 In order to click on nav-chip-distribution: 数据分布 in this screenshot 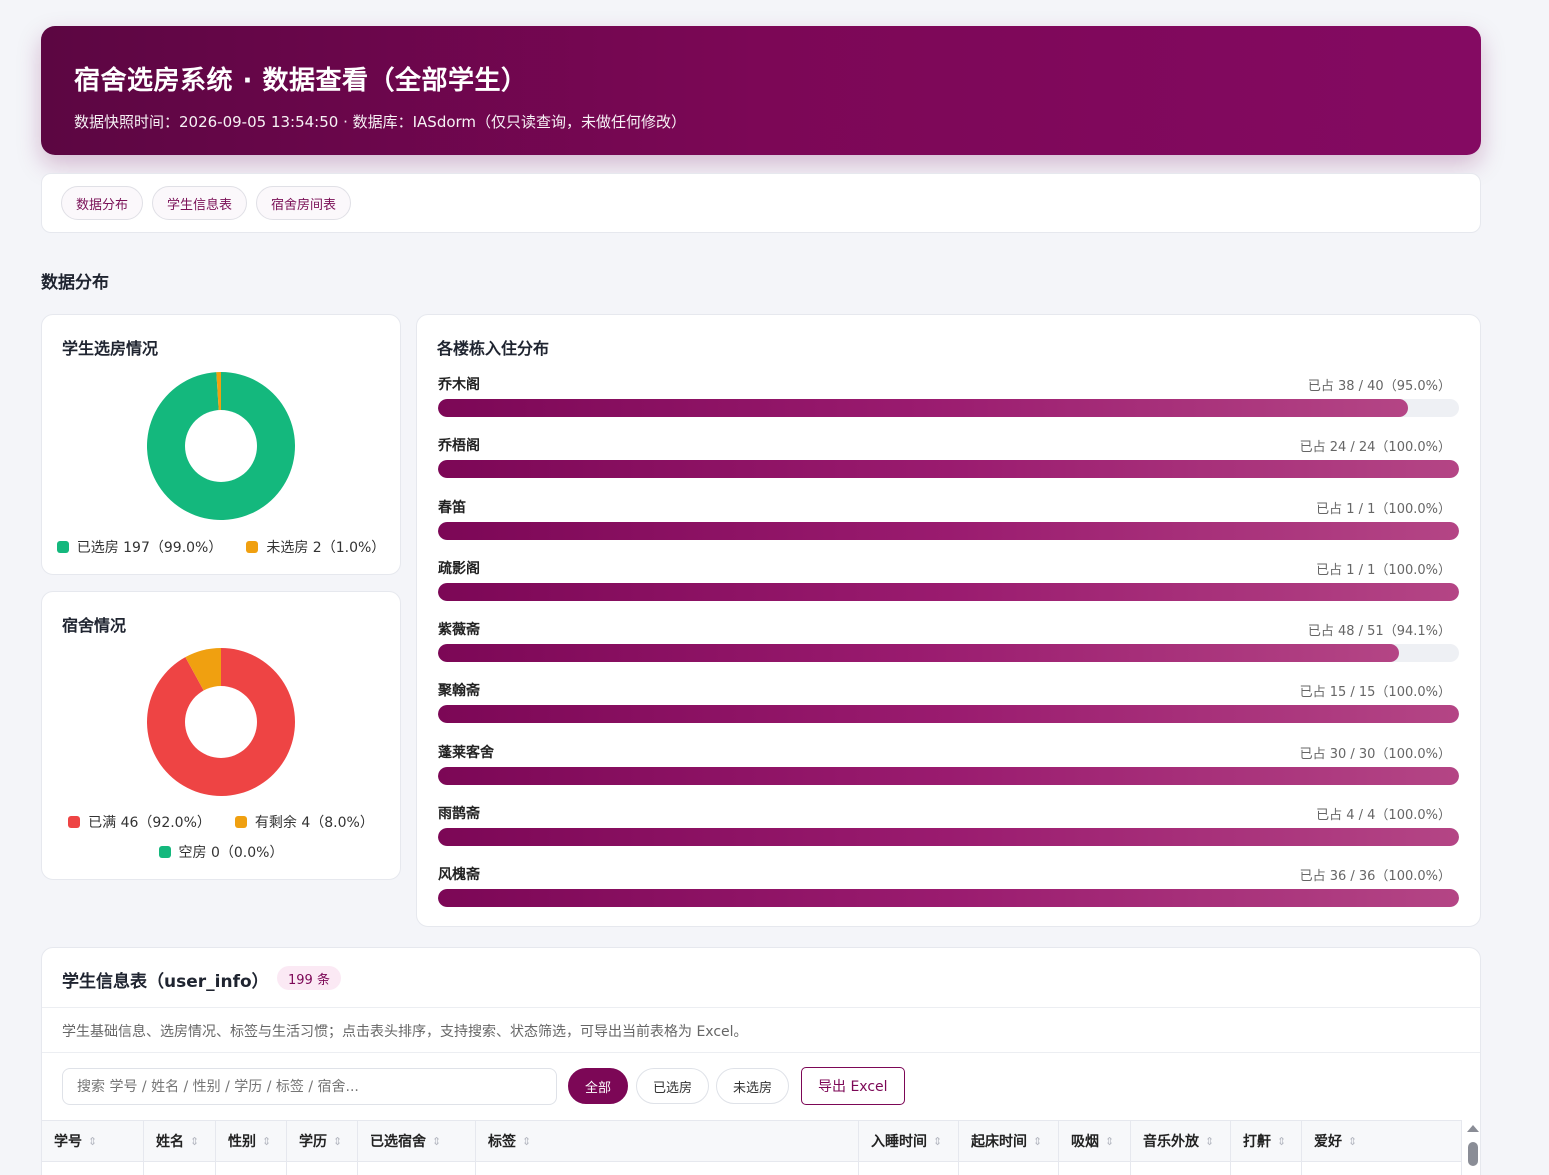, I will do `click(102, 203)`.